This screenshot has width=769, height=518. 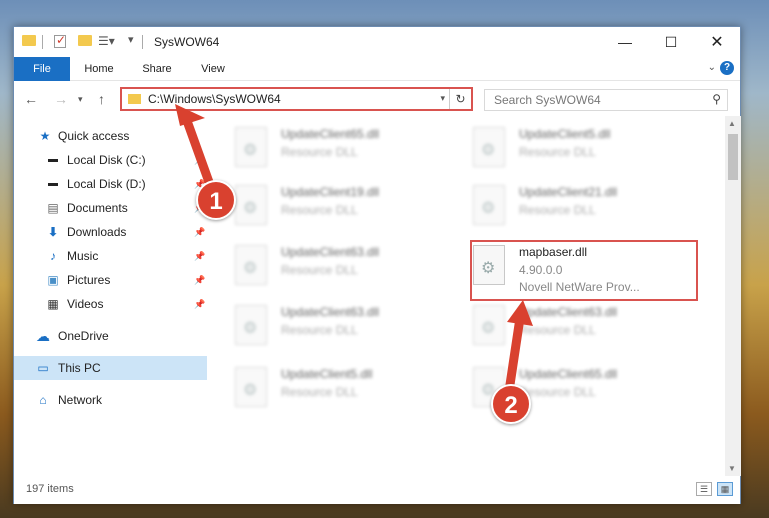 I want to click on sidebar-item-label: Music, so click(x=83, y=256).